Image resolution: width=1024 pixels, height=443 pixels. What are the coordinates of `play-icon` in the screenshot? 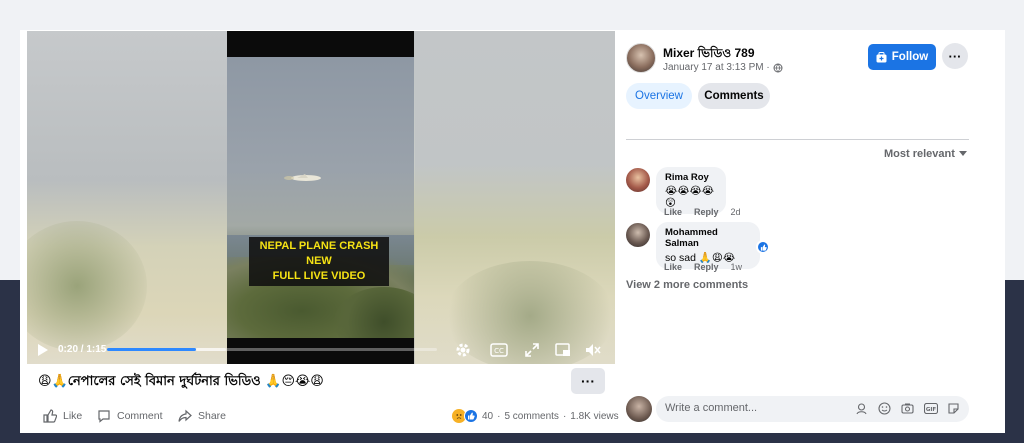 It's located at (43, 350).